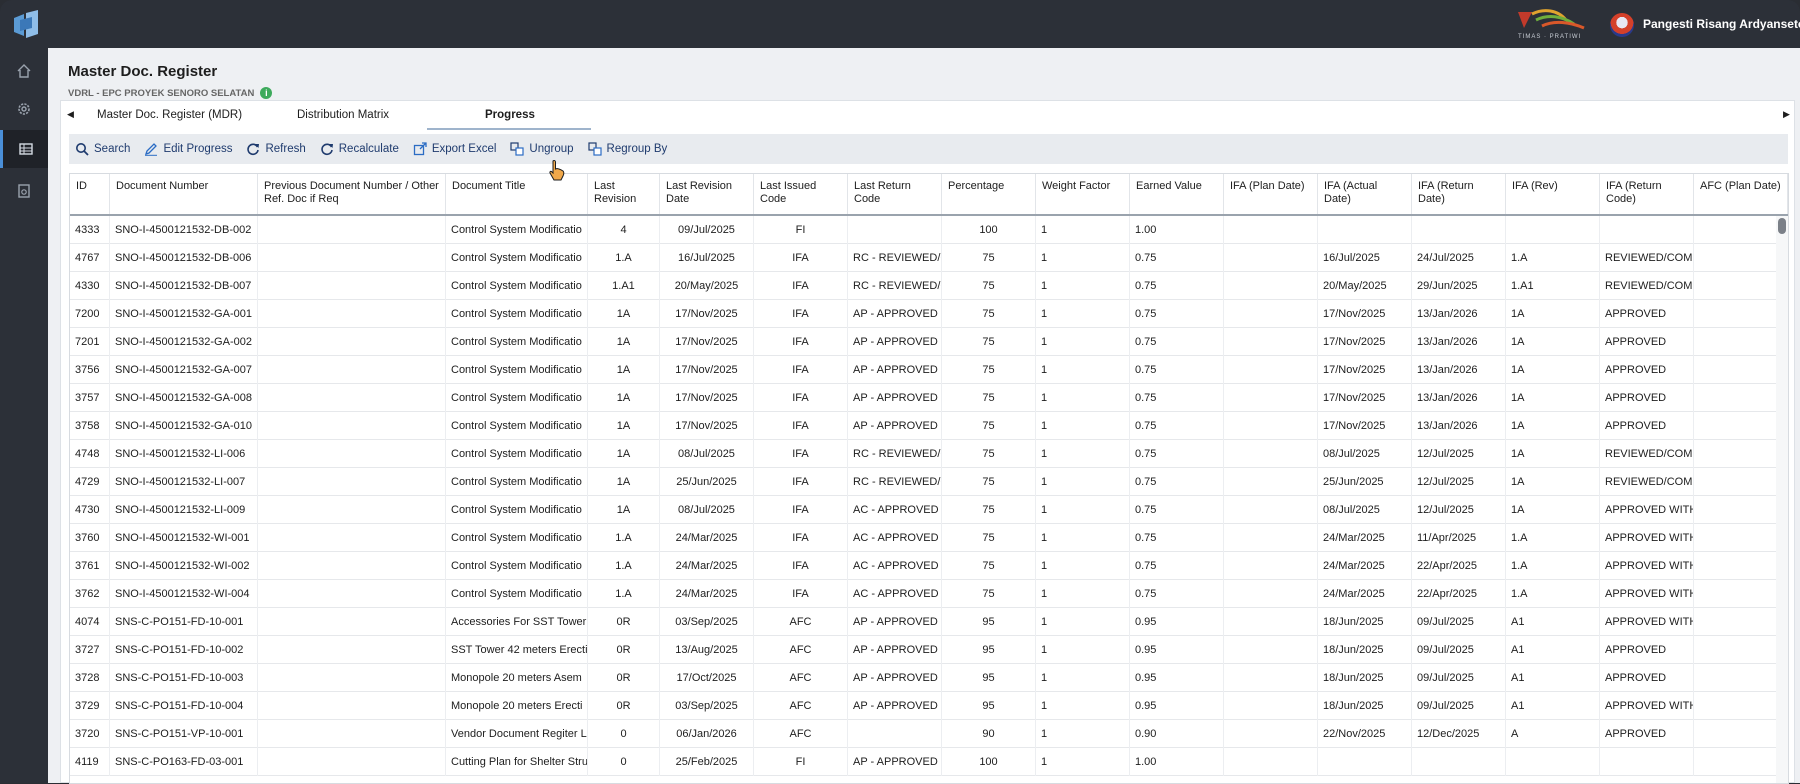 The width and height of the screenshot is (1800, 784). Describe the element at coordinates (1721, 24) in the screenshot. I see `user-name: Pangesti Risang Ardyanseto` at that location.